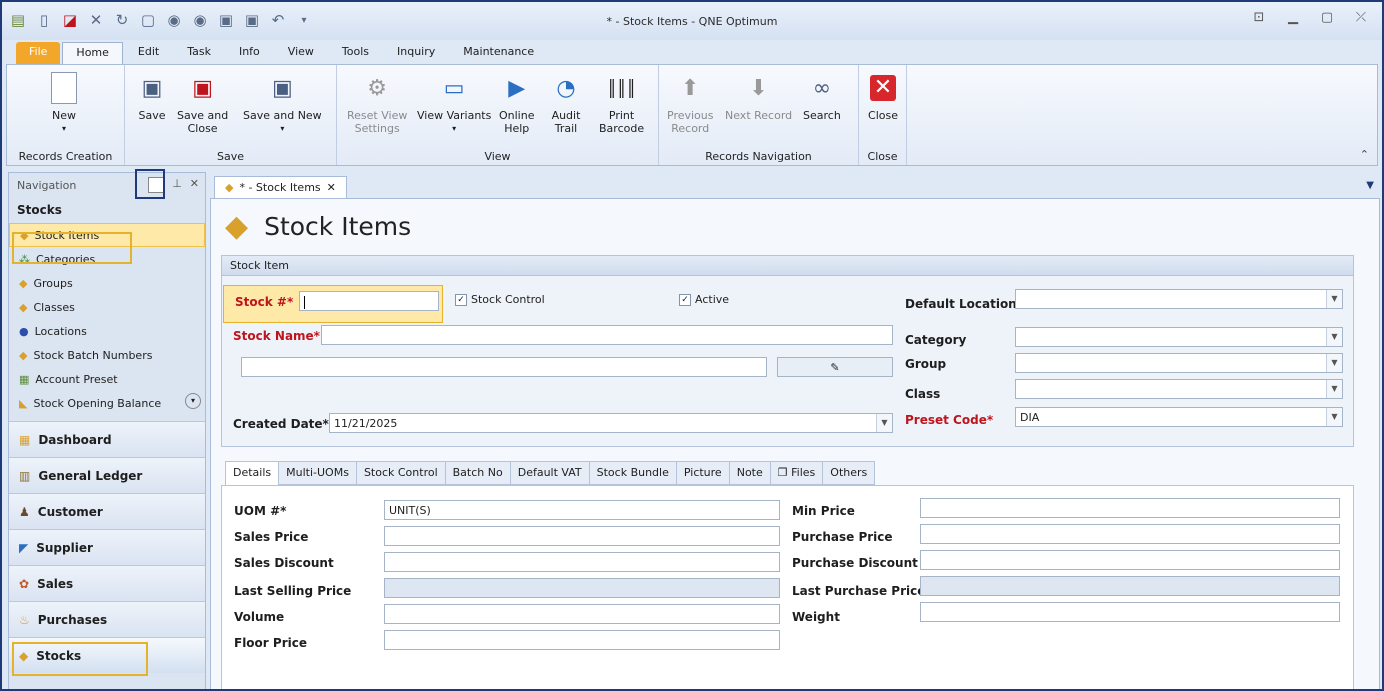 This screenshot has height=691, width=1384. Describe the element at coordinates (39, 210) in the screenshot. I see `nav-section-title: Stocks` at that location.